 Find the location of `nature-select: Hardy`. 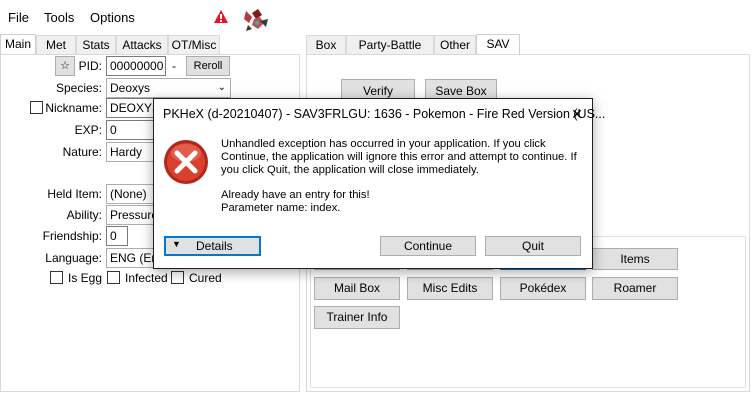

nature-select: Hardy is located at coordinates (131, 152).